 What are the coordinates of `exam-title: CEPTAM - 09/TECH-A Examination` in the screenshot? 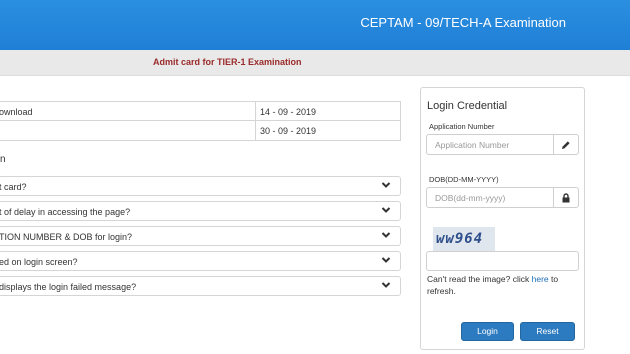 It's located at (463, 22).